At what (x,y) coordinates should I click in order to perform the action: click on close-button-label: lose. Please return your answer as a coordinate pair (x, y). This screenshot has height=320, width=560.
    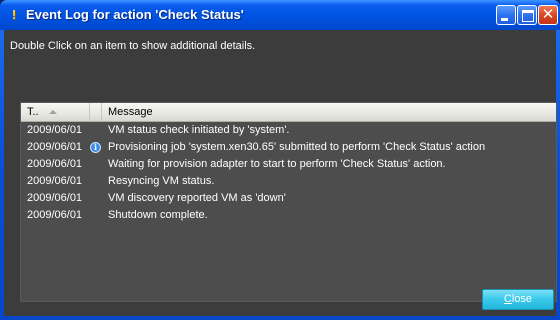
    Looking at the image, I should click on (522, 299).